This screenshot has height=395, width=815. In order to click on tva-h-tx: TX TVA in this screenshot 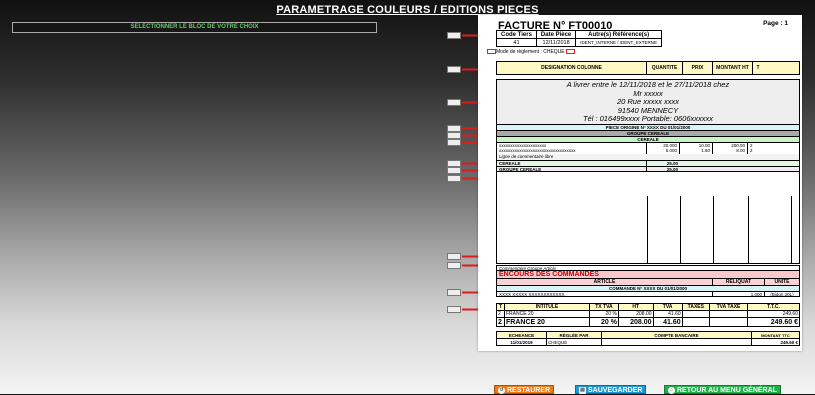, I will do `click(604, 307)`.